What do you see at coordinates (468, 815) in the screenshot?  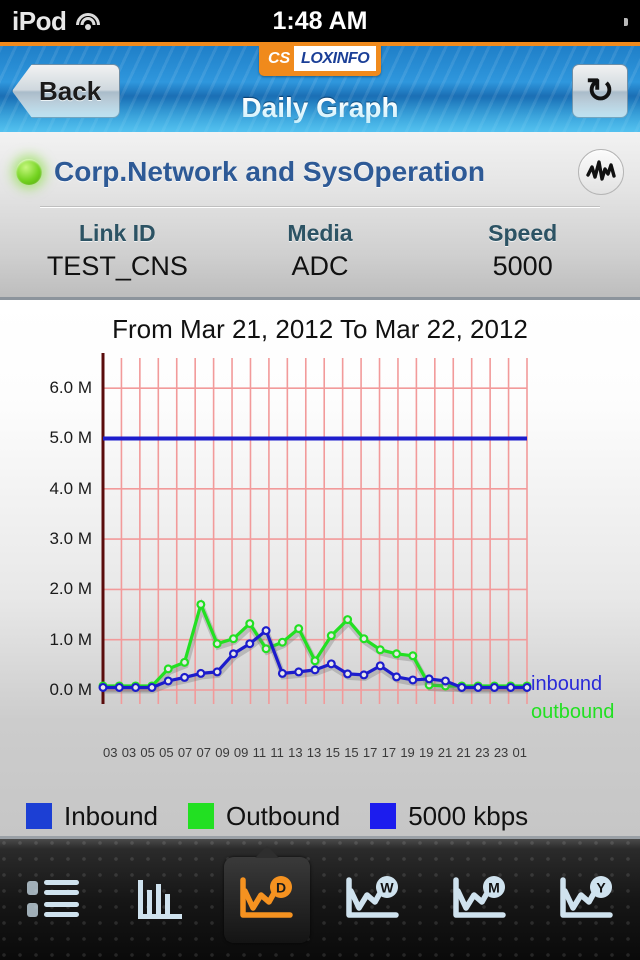 I see `legend-label: 5000 kbps` at bounding box center [468, 815].